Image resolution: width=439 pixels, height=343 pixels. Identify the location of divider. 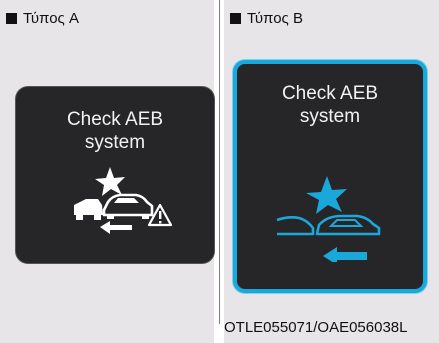
(219, 162).